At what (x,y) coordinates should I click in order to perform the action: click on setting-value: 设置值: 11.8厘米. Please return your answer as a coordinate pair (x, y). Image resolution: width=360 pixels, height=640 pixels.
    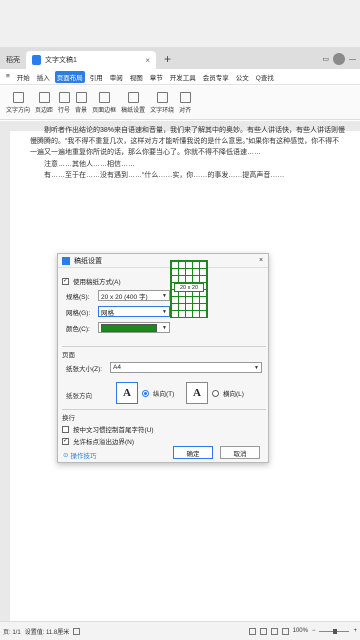
    Looking at the image, I should click on (47, 632).